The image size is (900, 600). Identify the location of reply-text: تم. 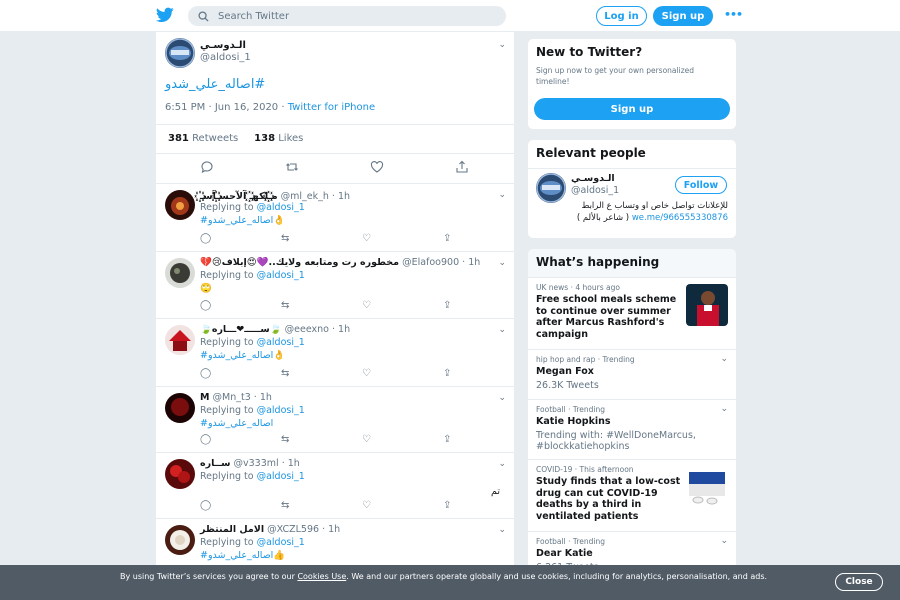
(350, 491).